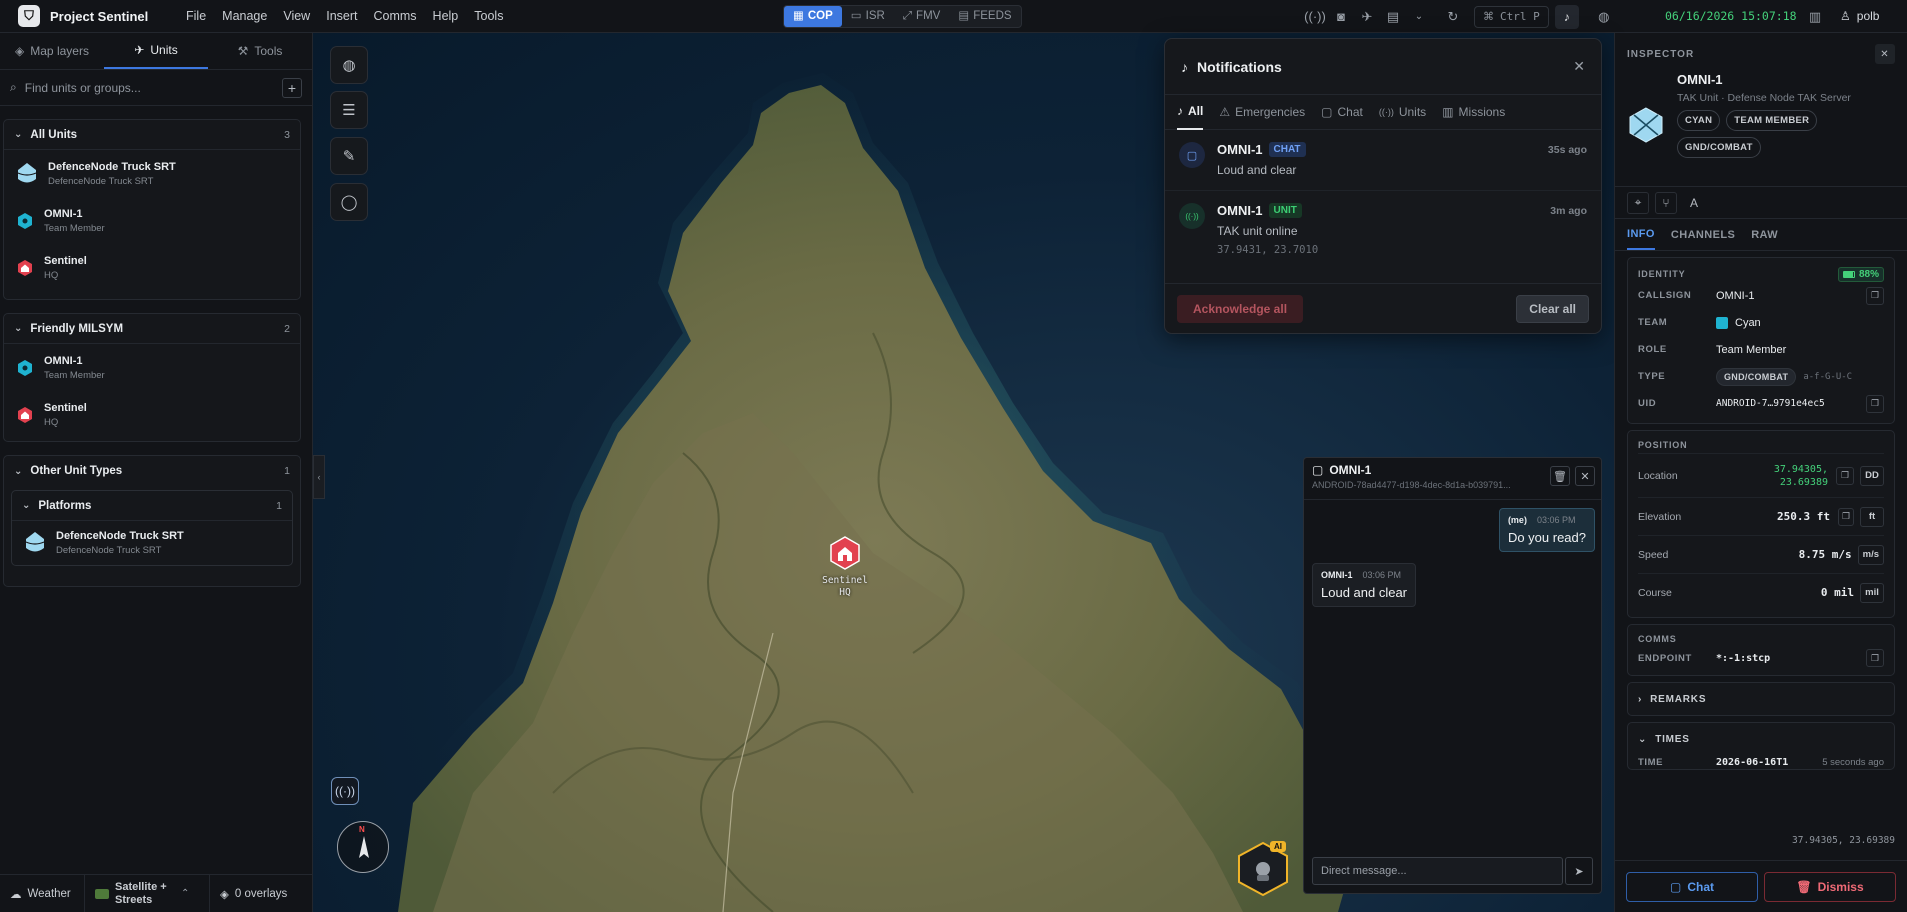 The image size is (1907, 912). I want to click on unit-badge: UNIT, so click(1285, 210).